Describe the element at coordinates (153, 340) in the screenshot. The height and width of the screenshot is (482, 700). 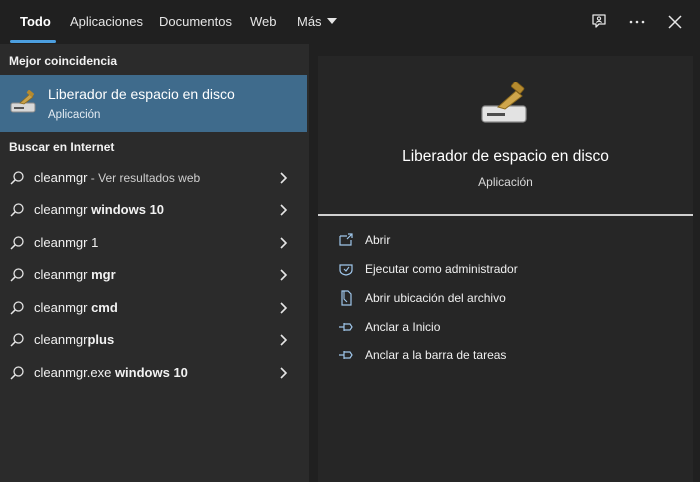
I see `web-result-5: cleanmgrplus` at that location.